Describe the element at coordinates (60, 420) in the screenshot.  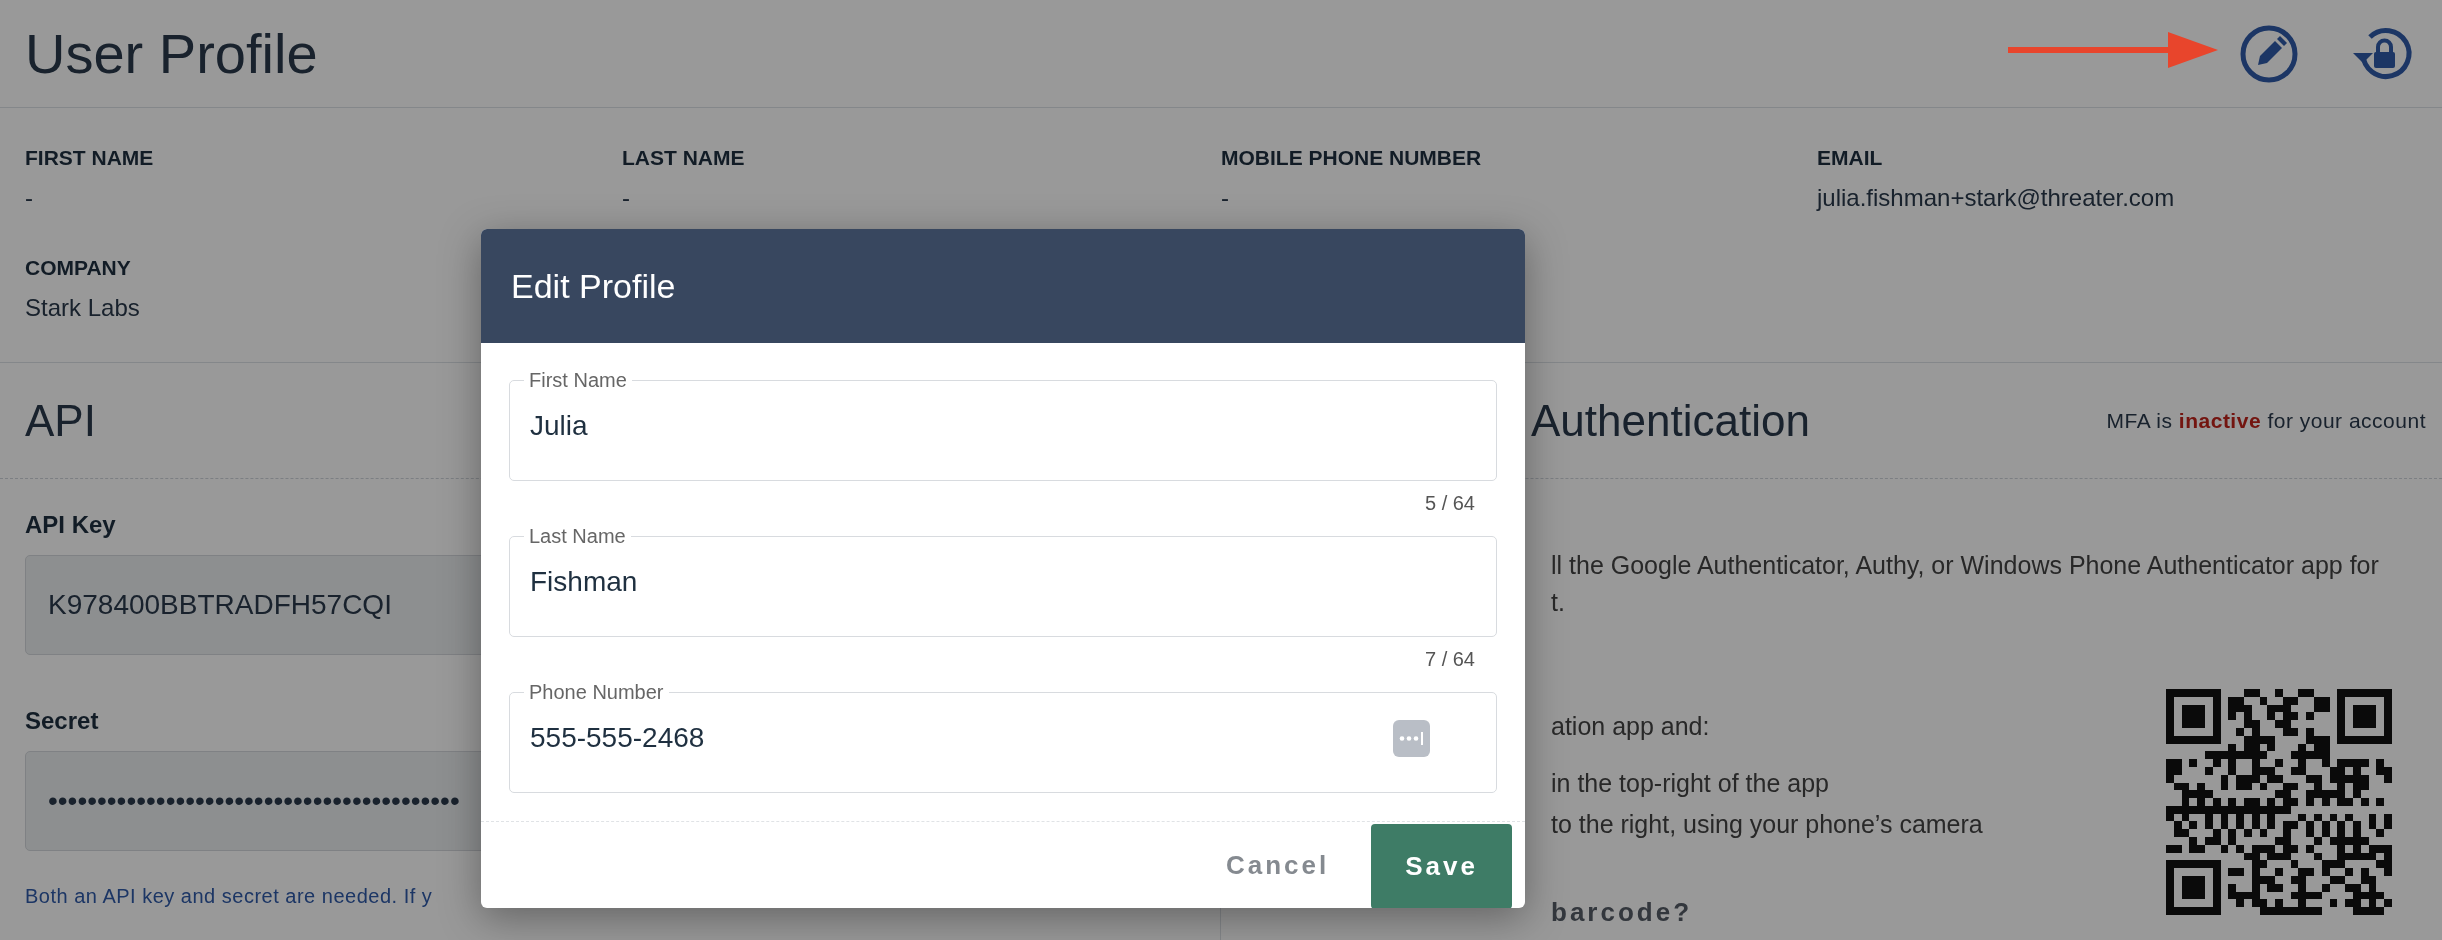
I see `section-title: API` at that location.